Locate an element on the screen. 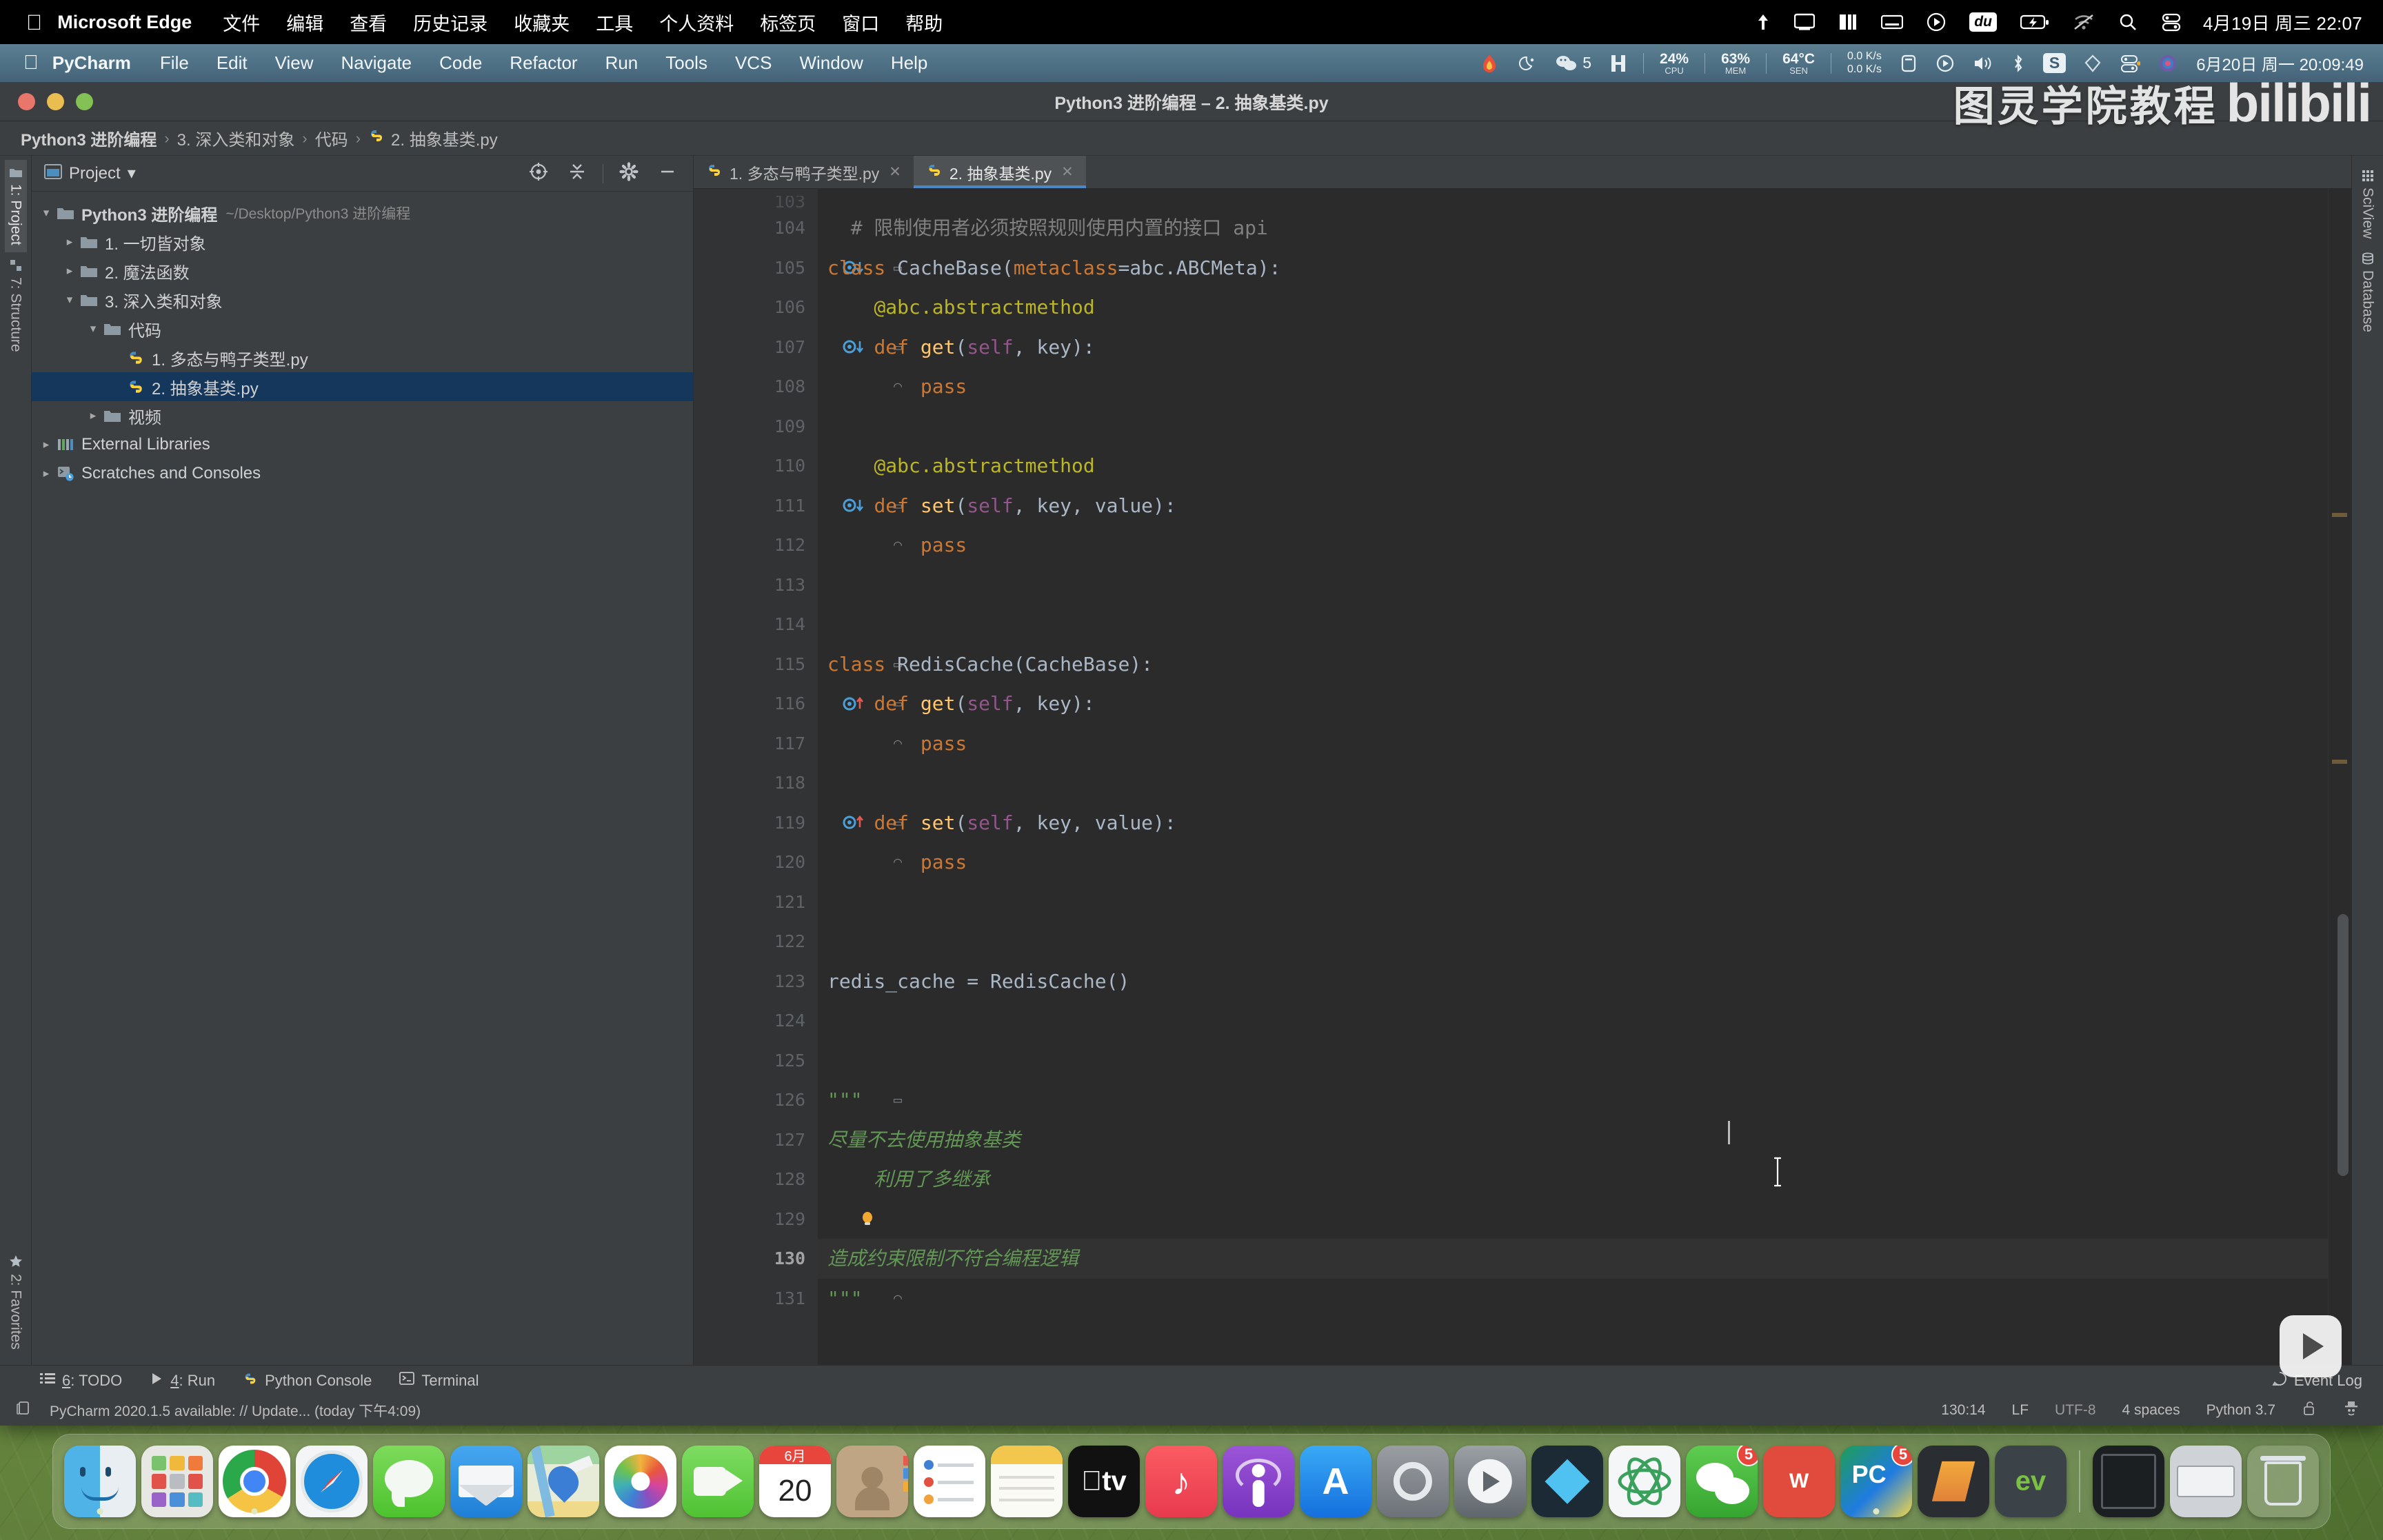 Image resolution: width=2383 pixels, height=1540 pixels. dock-icon-maps is located at coordinates (563, 1482).